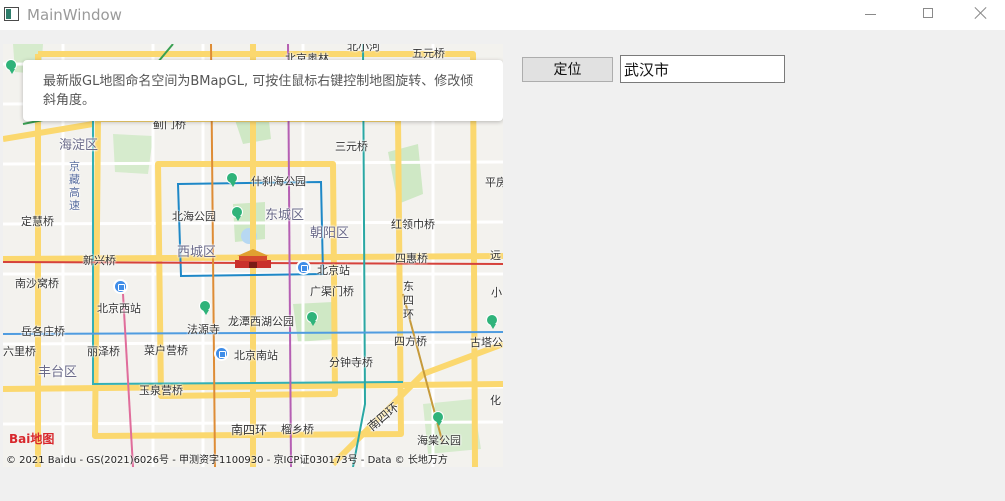 The image size is (1005, 501). I want to click on map-place-label: 京藏高速, so click(74, 186).